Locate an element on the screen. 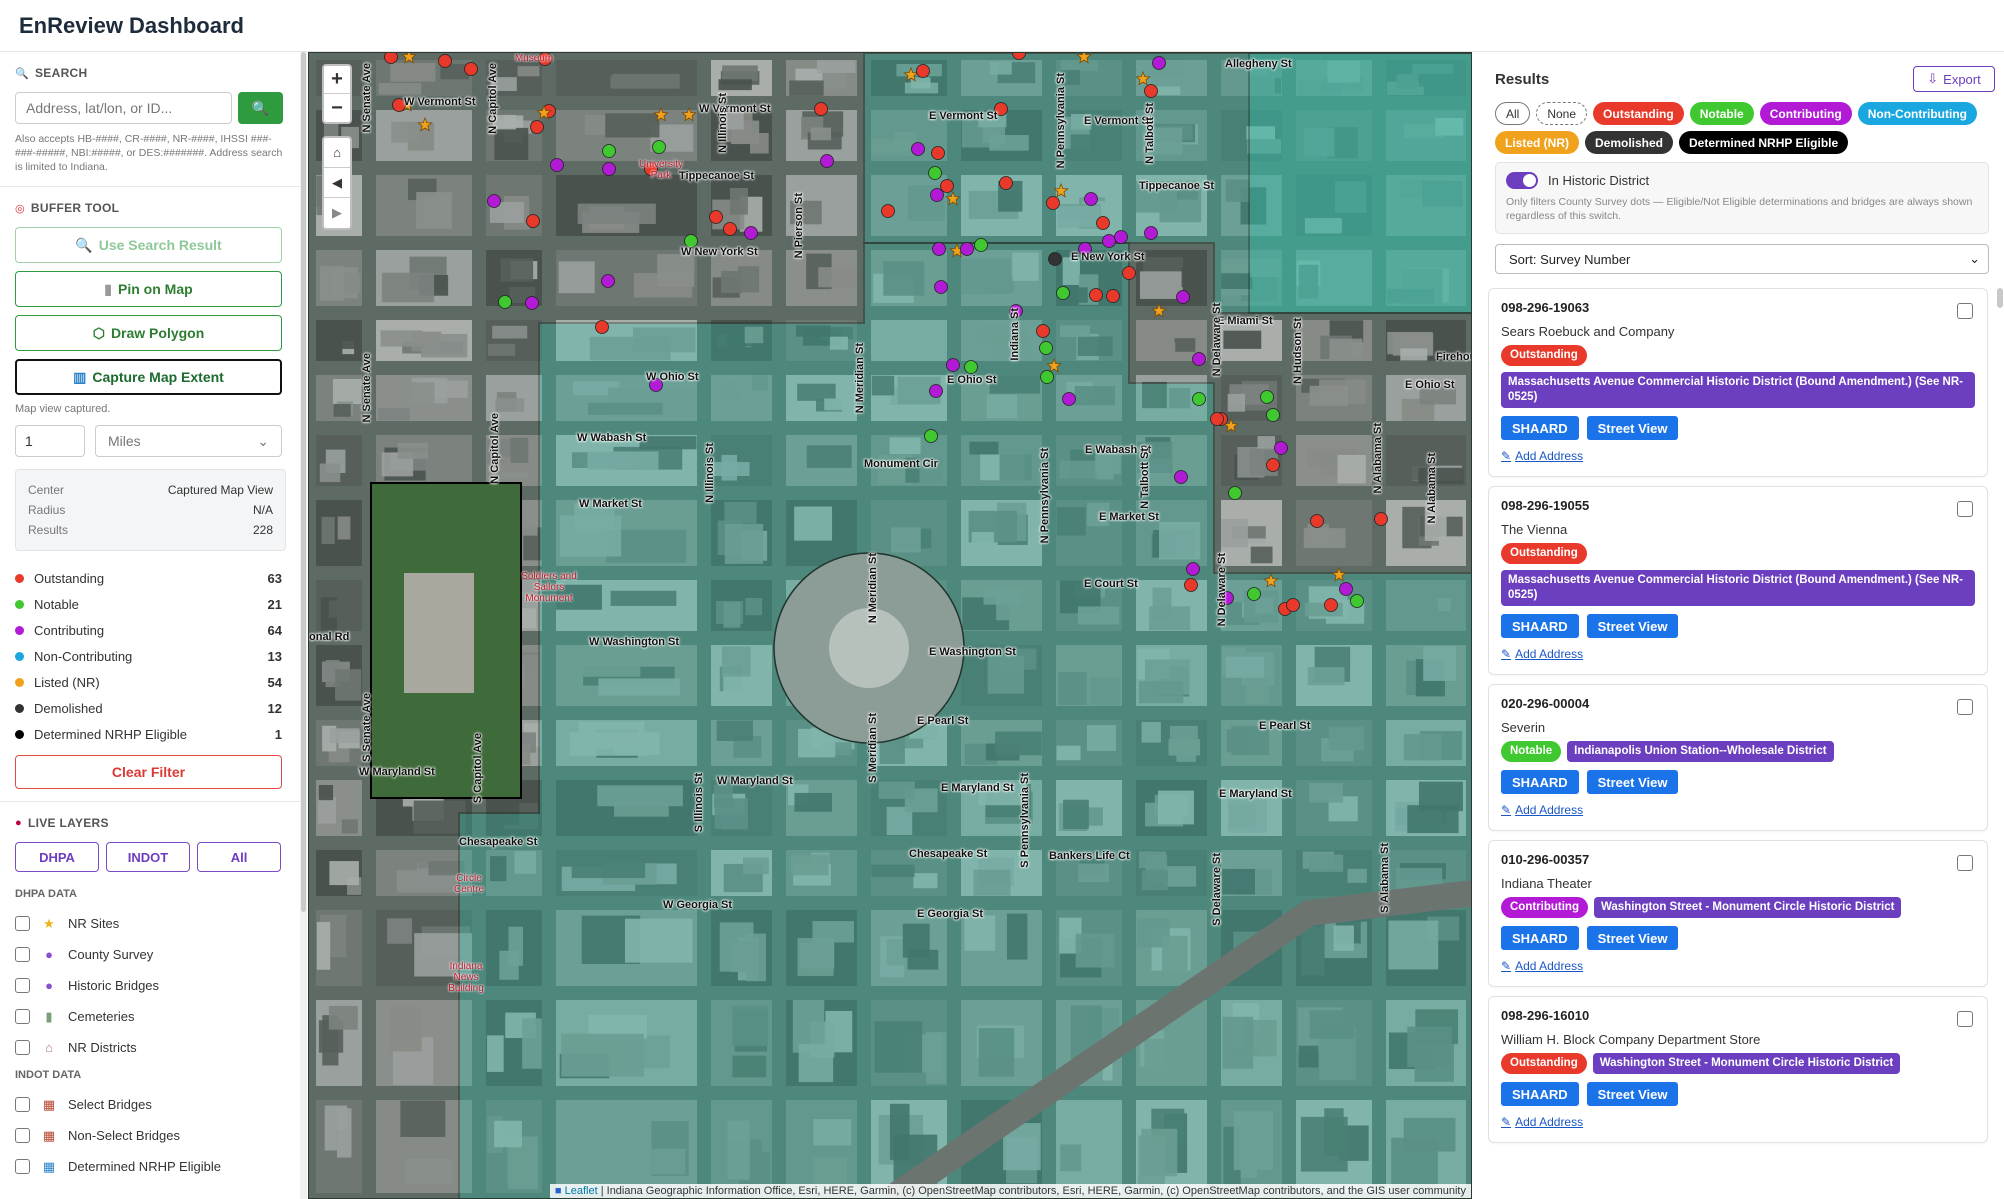 The width and height of the screenshot is (2004, 1199). street-label: N Pennsylvania St is located at coordinates (1061, 121).